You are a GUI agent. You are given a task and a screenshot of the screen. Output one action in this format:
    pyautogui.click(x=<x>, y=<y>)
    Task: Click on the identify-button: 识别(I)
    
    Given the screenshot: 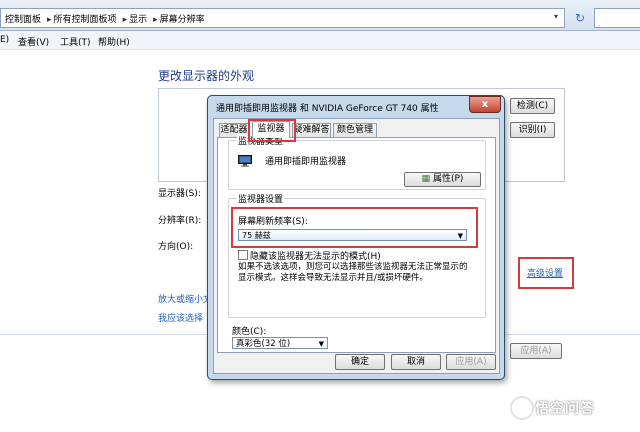 What is the action you would take?
    pyautogui.click(x=532, y=130)
    